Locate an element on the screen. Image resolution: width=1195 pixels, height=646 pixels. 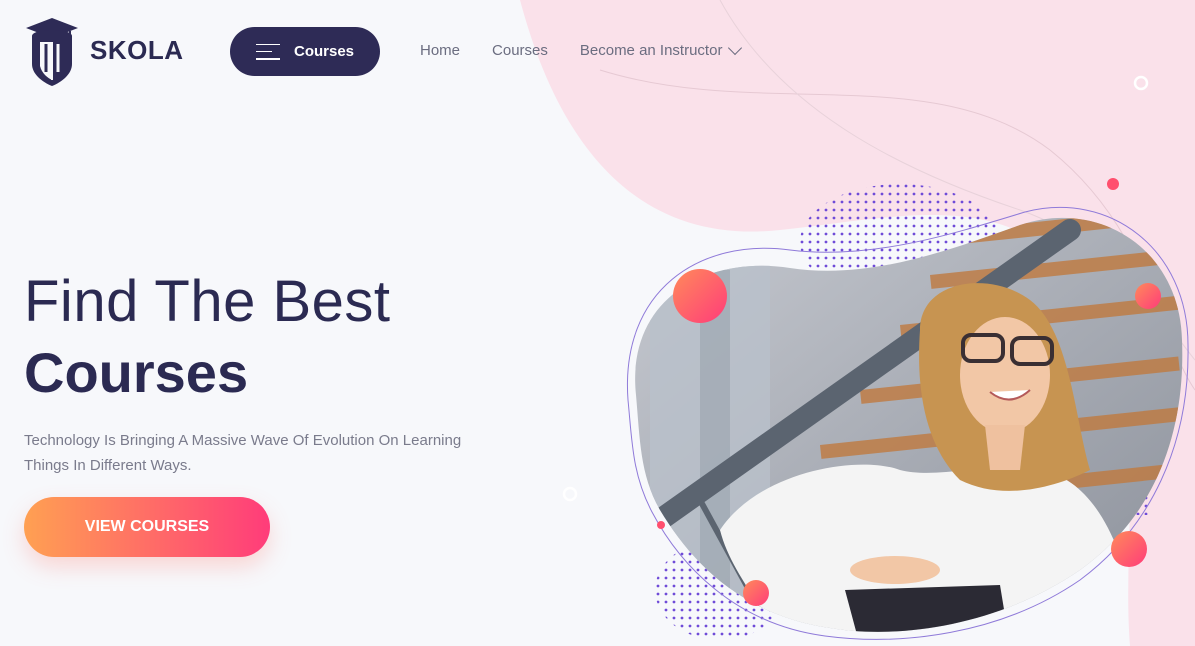
view-courses-button: VIEW COURSES is located at coordinates (147, 527).